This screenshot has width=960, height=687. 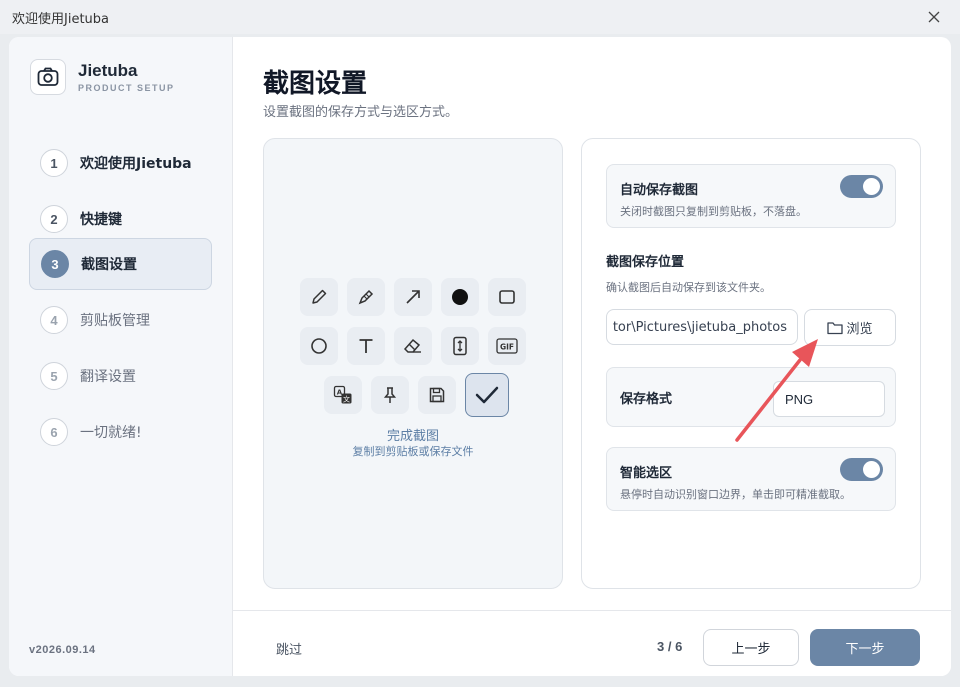 What do you see at coordinates (659, 190) in the screenshot?
I see `auto-save-title: 自动保存截图` at bounding box center [659, 190].